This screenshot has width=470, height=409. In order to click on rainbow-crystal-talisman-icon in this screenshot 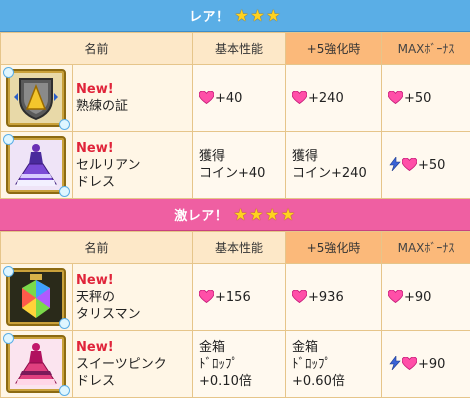, I will do `click(36, 297)`.